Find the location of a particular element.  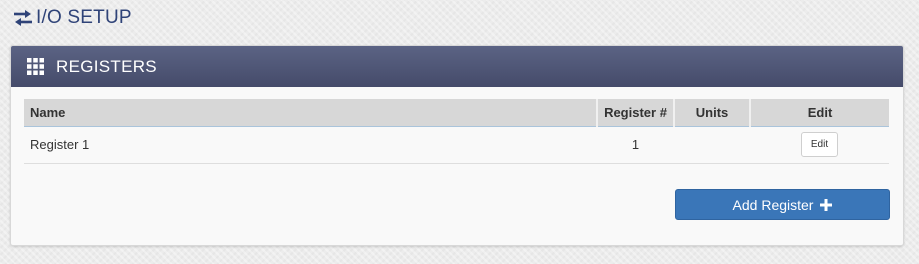

add-register-button: Add Register is located at coordinates (782, 204).